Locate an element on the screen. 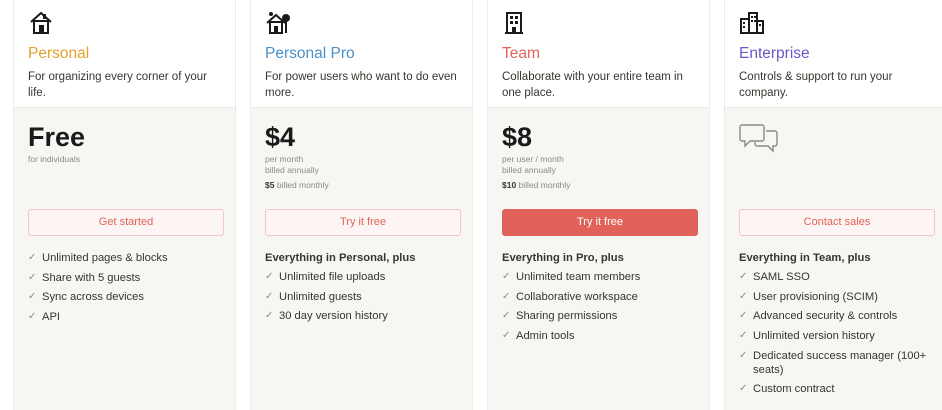 This screenshot has height=410, width=942. office-building-icon is located at coordinates (514, 23).